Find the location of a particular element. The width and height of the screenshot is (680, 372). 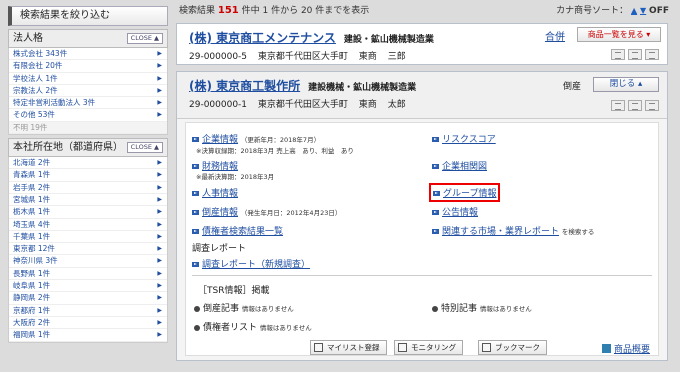

prefecture-item: 東京都 12件 ▶ is located at coordinates (88, 249).